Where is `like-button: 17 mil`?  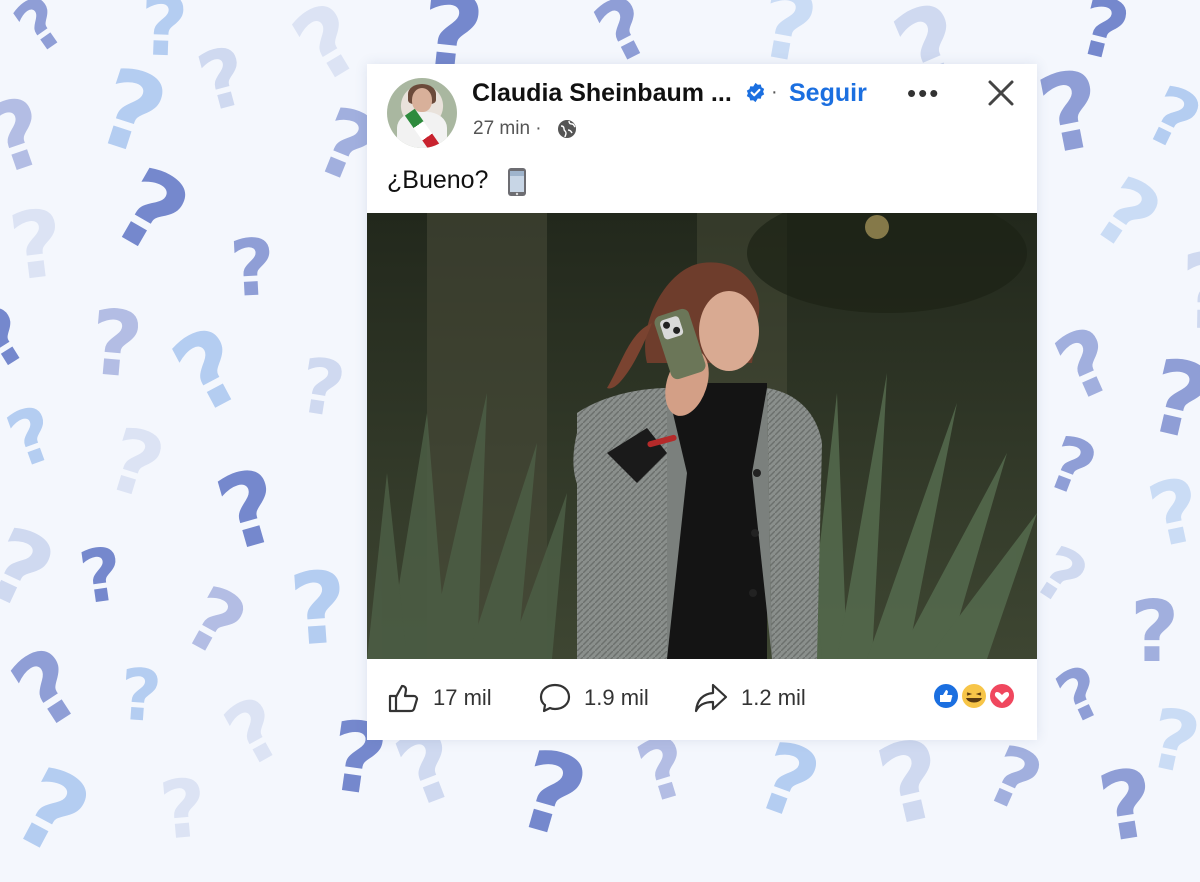 like-button: 17 mil is located at coordinates (439, 698).